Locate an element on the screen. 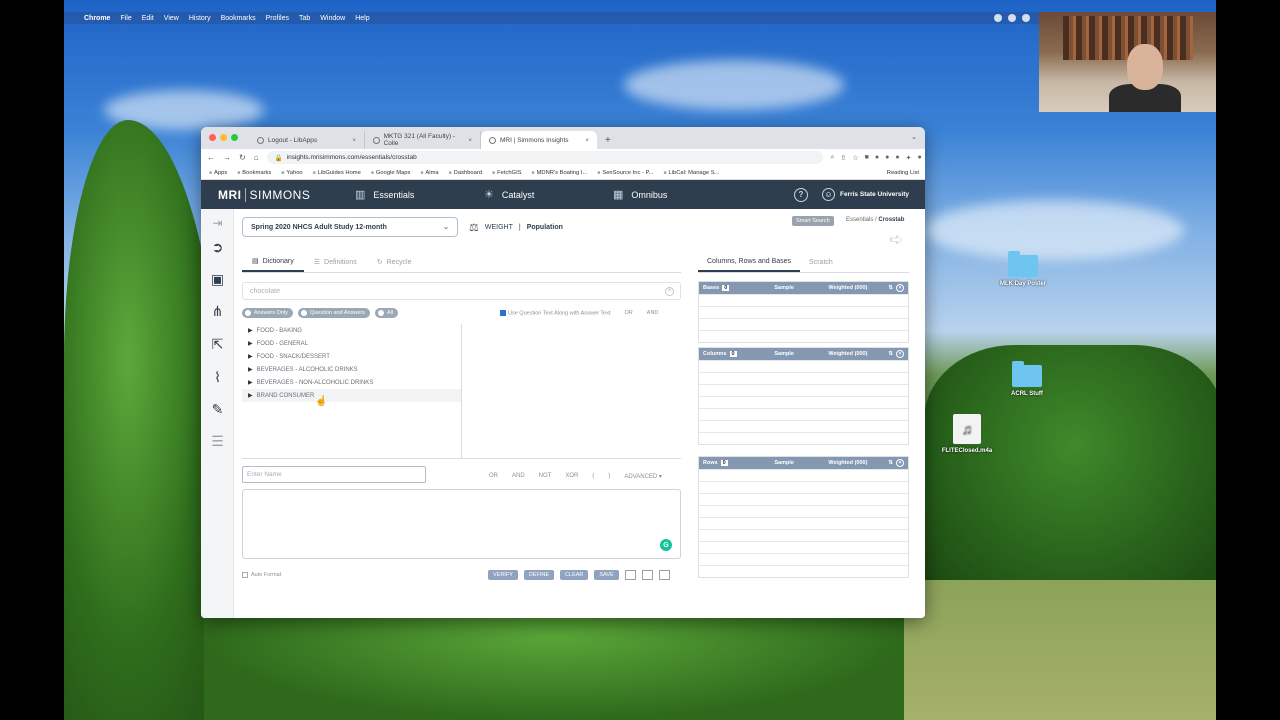 The width and height of the screenshot is (1280, 720). browser-tab: MKTG 321 (All Faculty) - Colle × is located at coordinates (423, 140).